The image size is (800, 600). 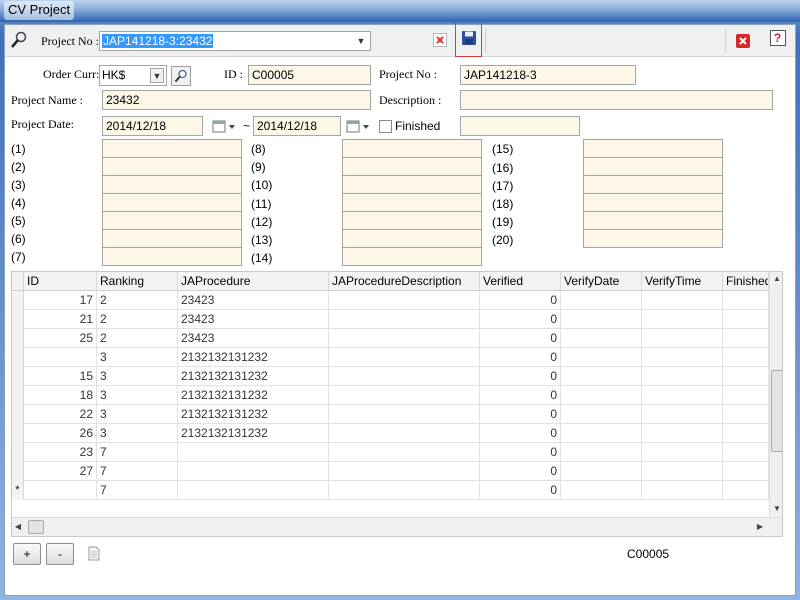 I want to click on table-row: 17 2 23423 0, so click(x=390, y=300).